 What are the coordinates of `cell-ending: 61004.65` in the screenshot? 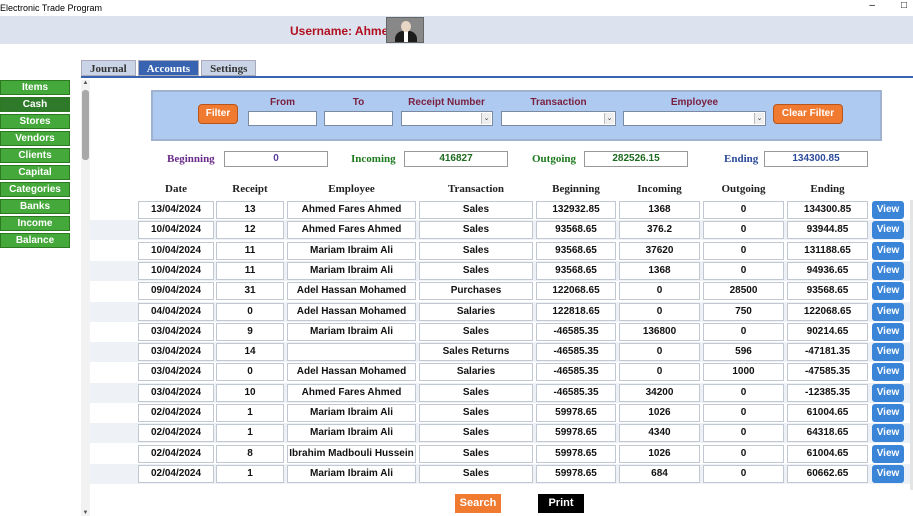 It's located at (827, 453).